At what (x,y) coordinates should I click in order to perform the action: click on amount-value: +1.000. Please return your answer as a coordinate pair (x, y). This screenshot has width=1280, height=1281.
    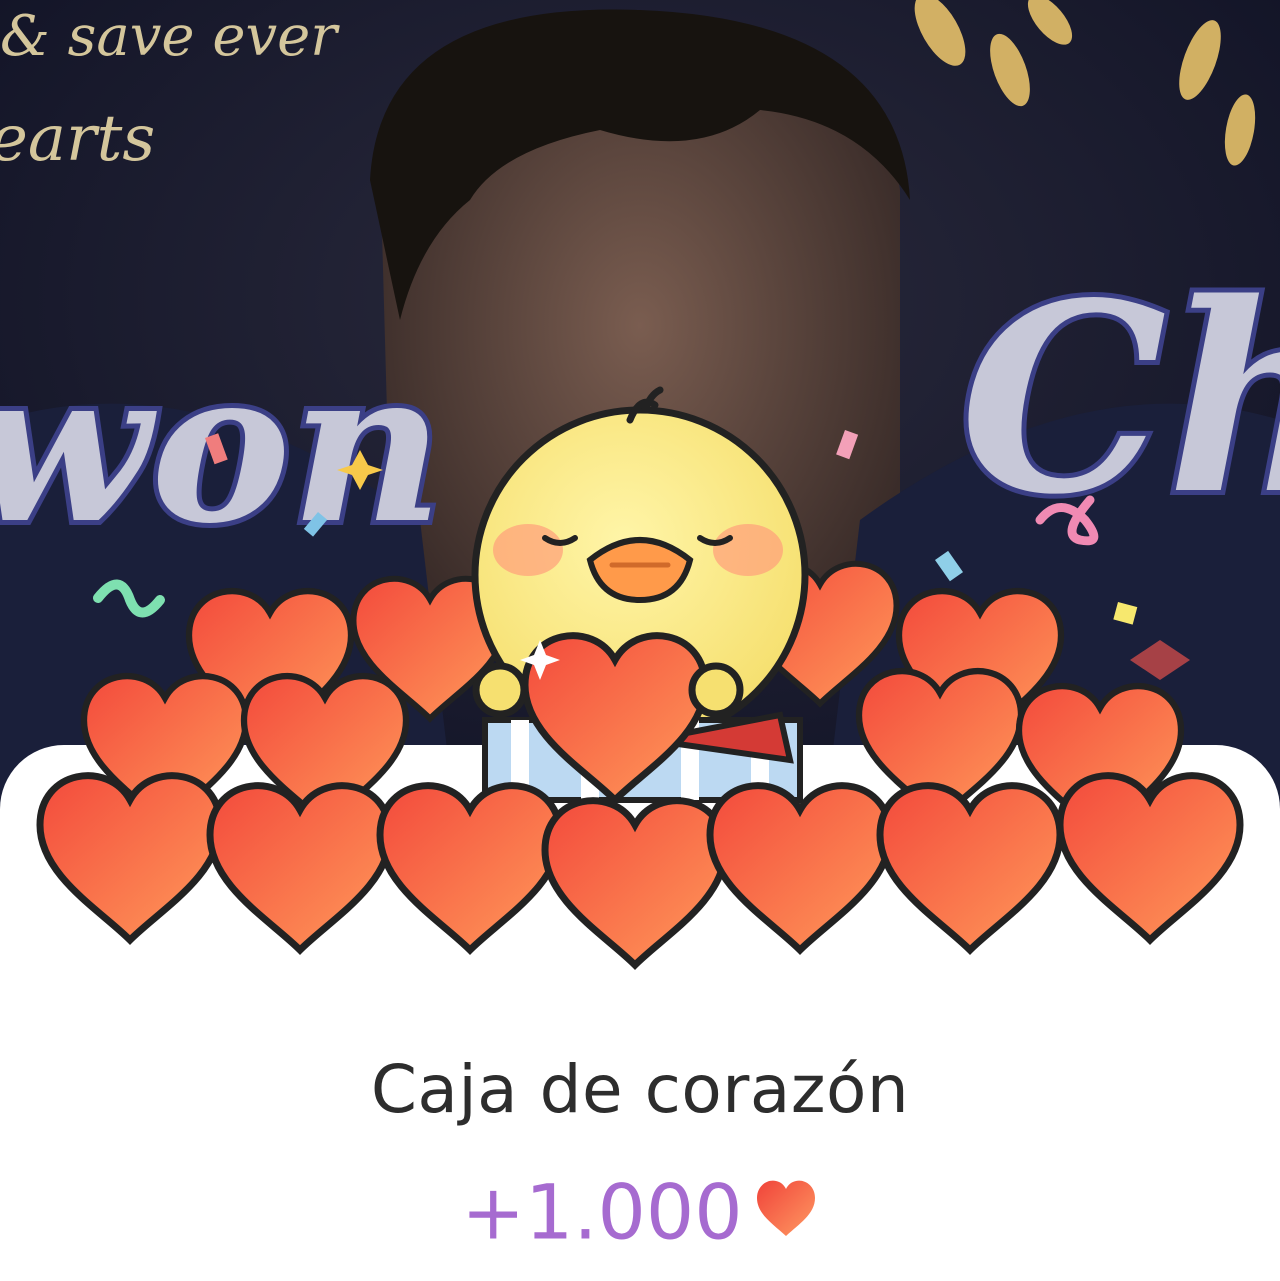
    Looking at the image, I should click on (602, 1212).